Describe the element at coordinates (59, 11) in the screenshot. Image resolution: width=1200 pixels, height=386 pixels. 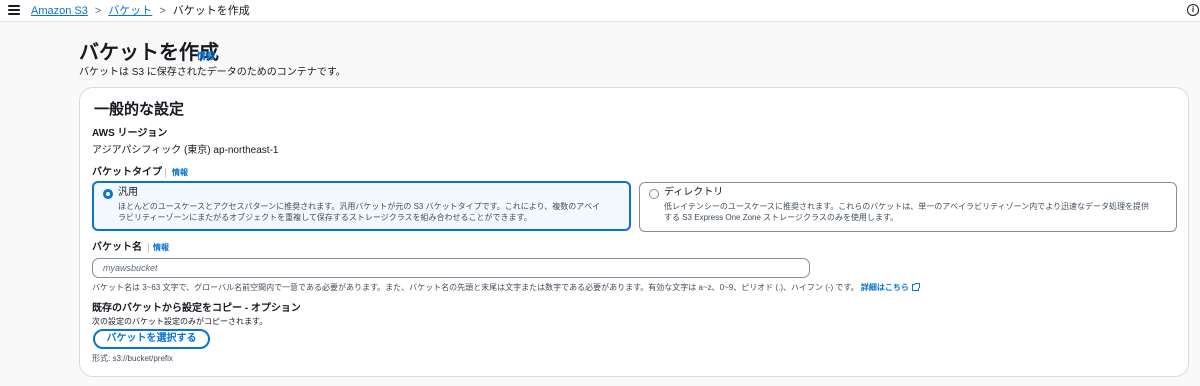
I see `breadcrumb-amazon-s3: Amazon S3` at that location.